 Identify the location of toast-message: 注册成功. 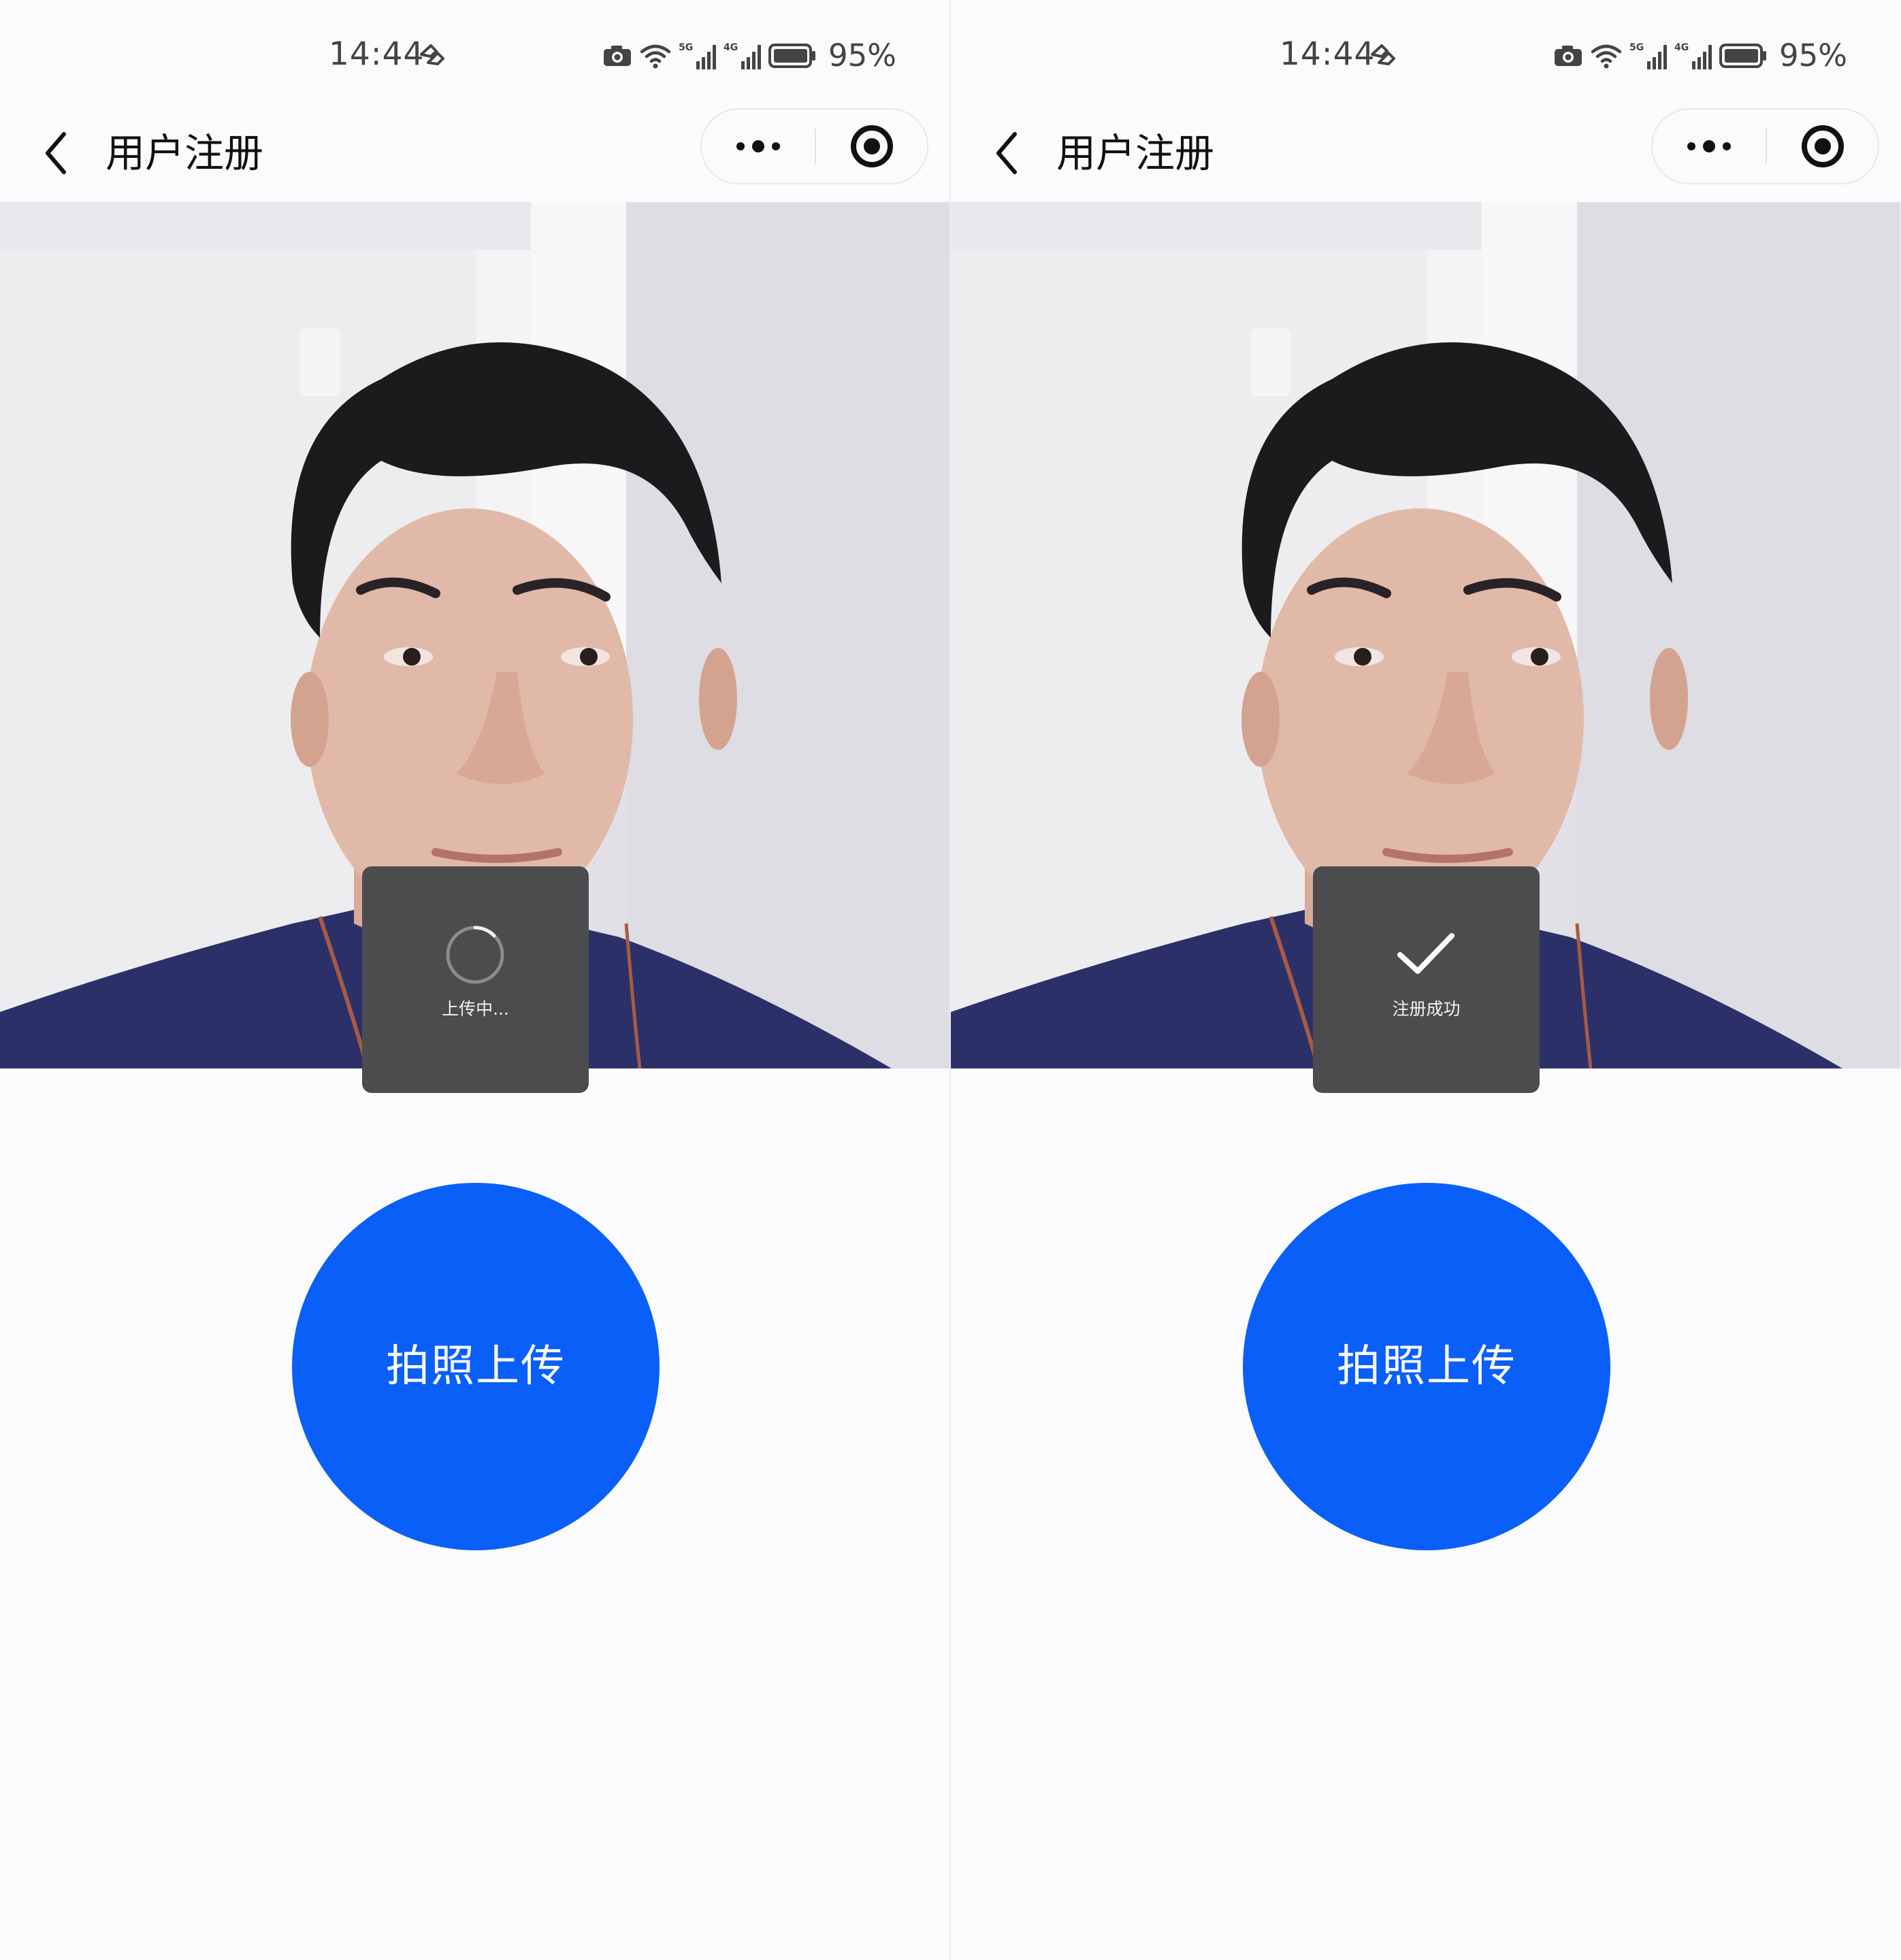
(1427, 1009).